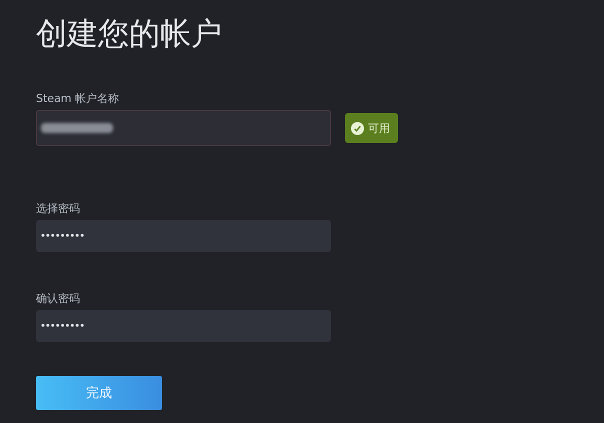  What do you see at coordinates (371, 128) in the screenshot?
I see `availability-badge: 可用` at bounding box center [371, 128].